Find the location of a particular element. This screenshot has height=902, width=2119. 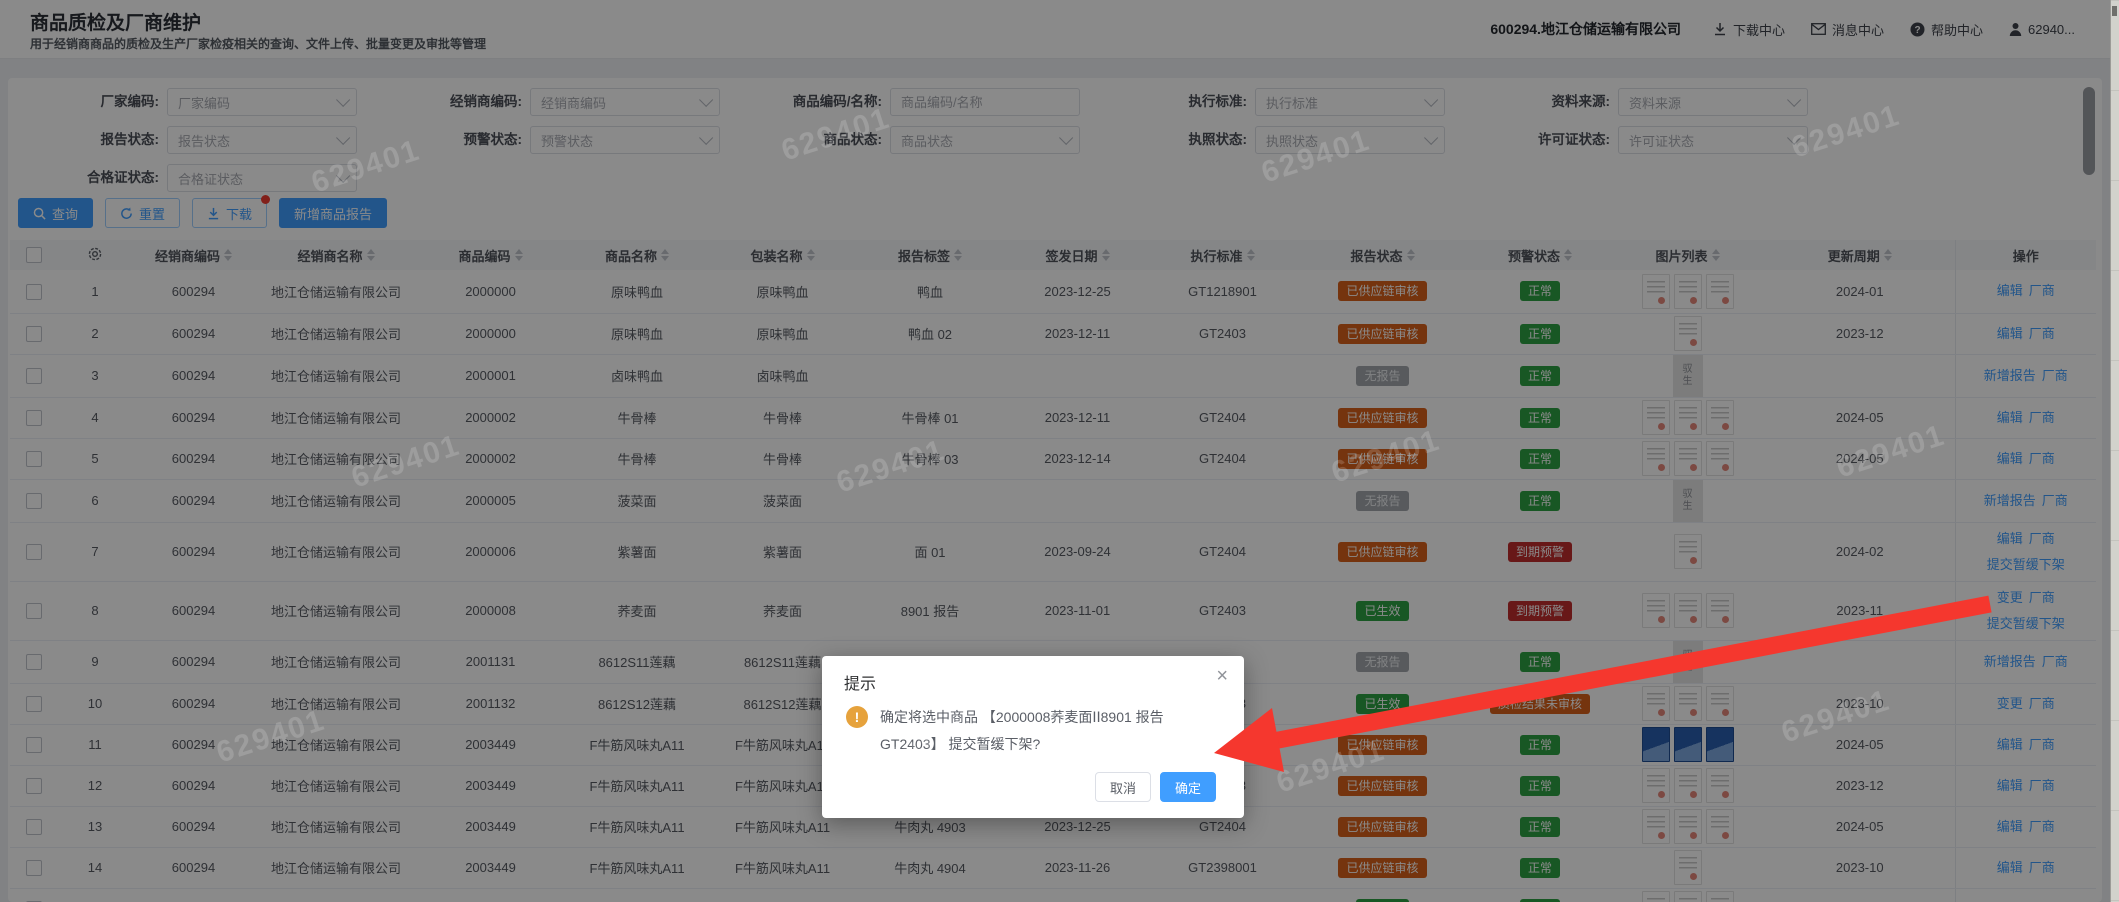

cancel-button: 取消 is located at coordinates (1123, 787).